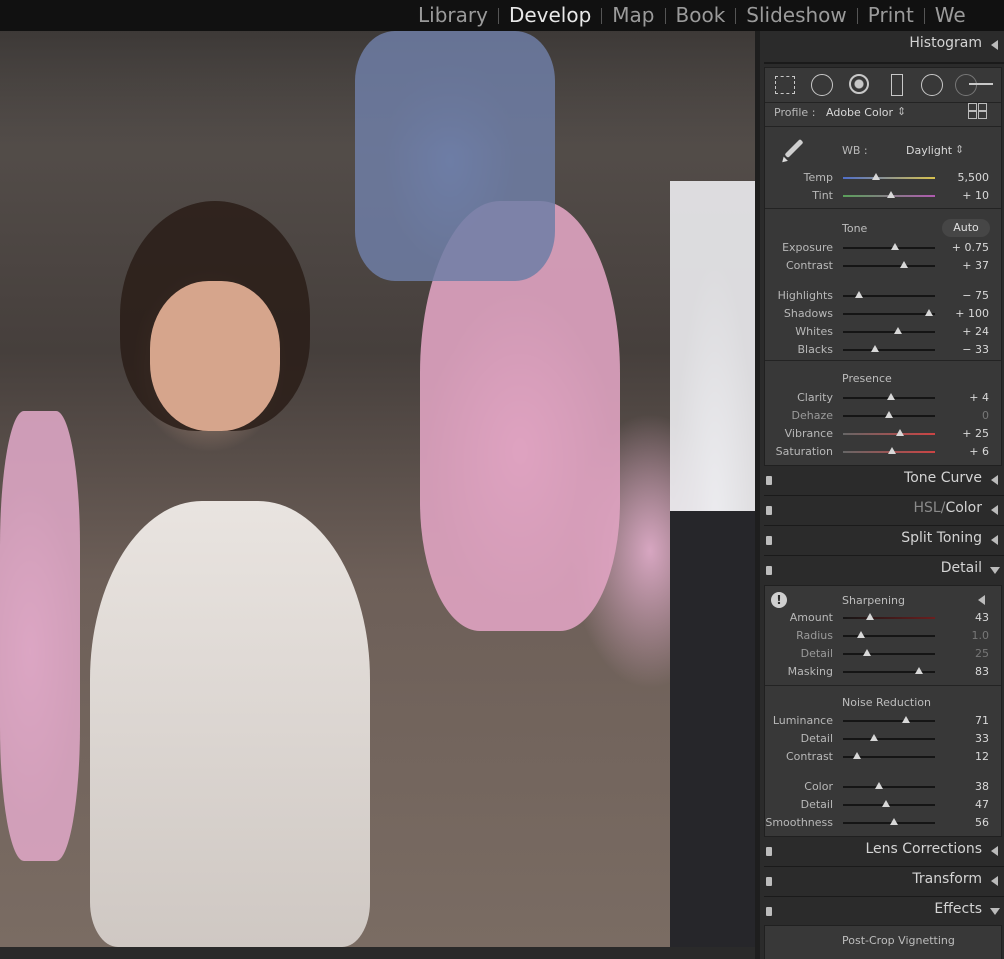 This screenshot has width=1004, height=959. What do you see at coordinates (884, 570) in the screenshot?
I see `detail-panel-header: Detail` at bounding box center [884, 570].